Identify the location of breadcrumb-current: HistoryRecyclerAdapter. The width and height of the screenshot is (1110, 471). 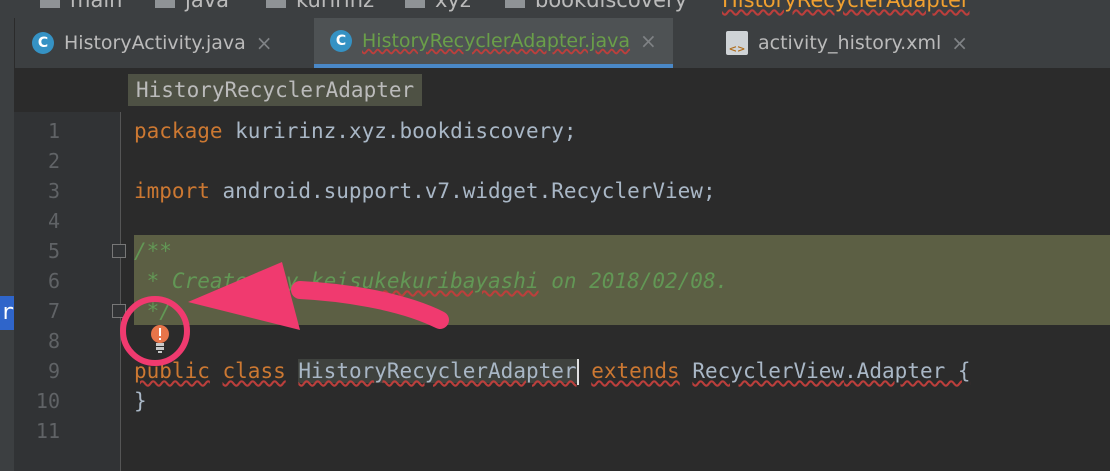
(846, 7).